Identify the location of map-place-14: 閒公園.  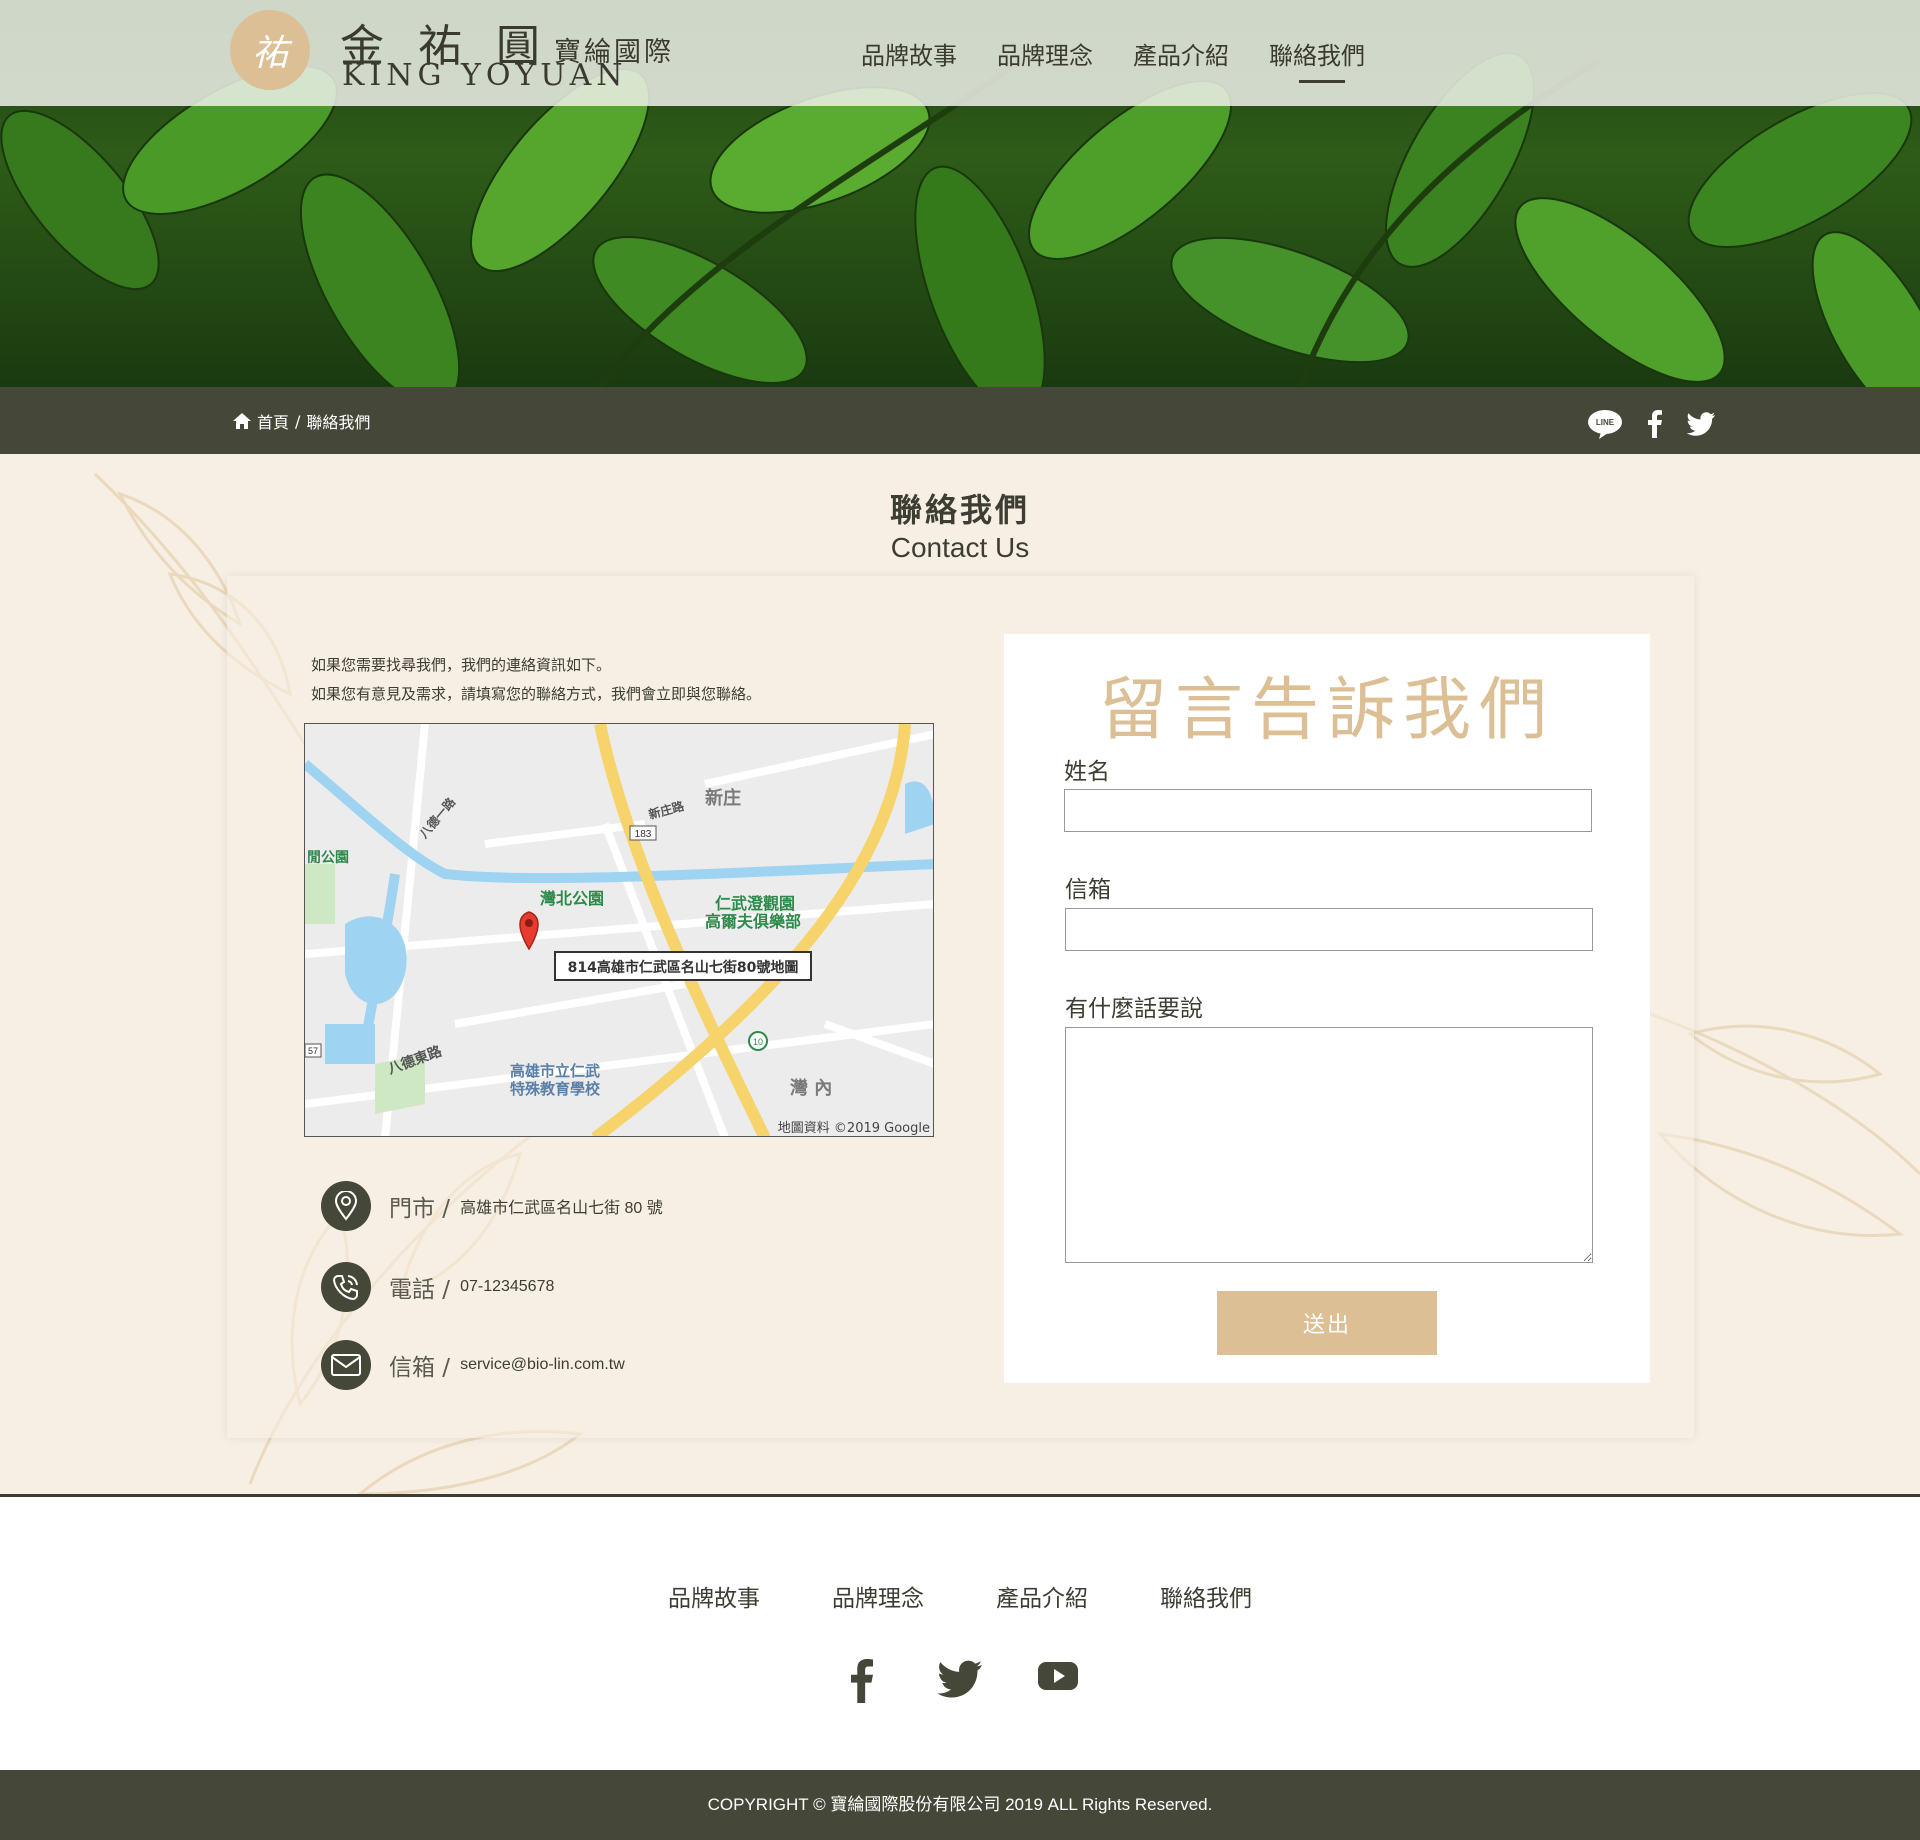
(328, 858).